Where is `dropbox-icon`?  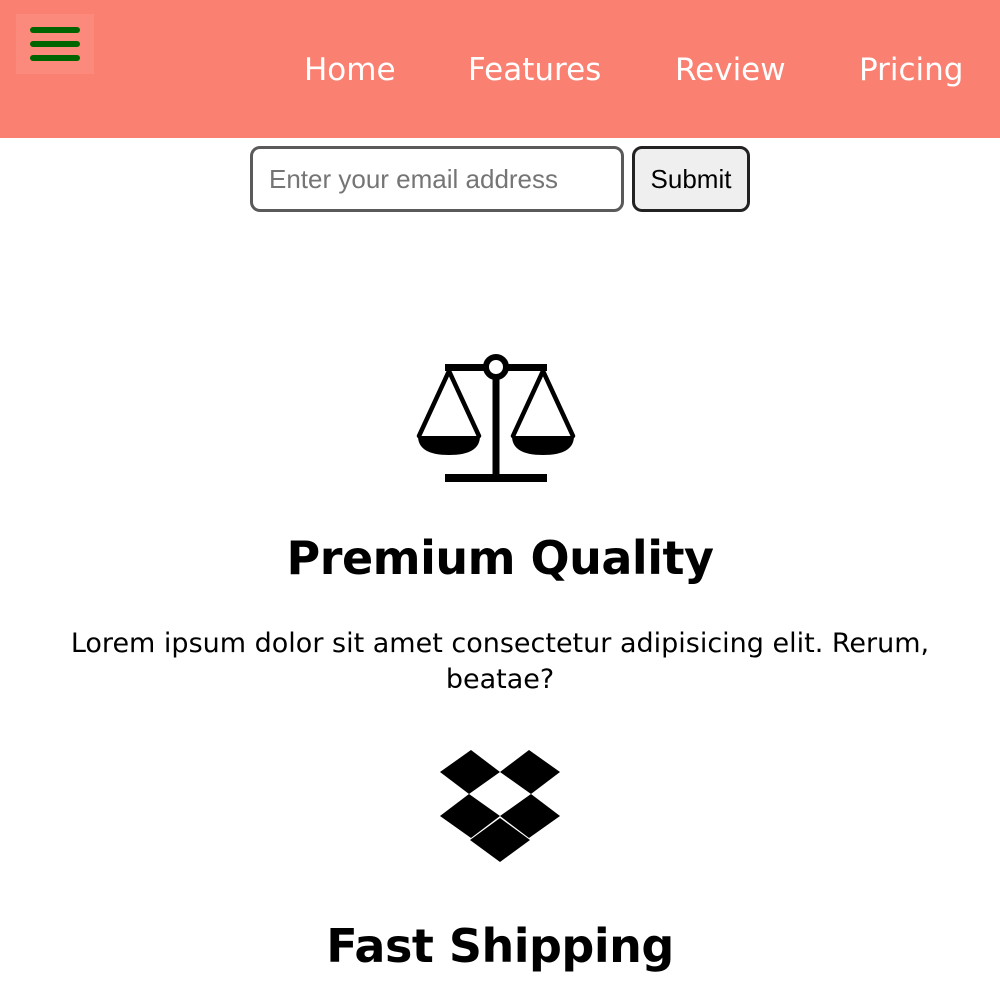 dropbox-icon is located at coordinates (500, 806).